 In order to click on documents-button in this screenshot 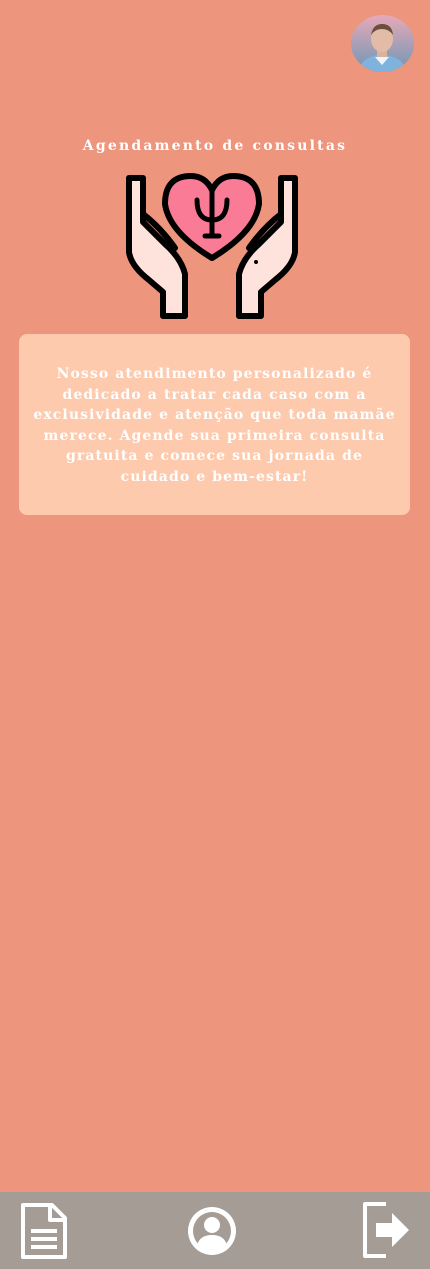, I will do `click(44, 1231)`.